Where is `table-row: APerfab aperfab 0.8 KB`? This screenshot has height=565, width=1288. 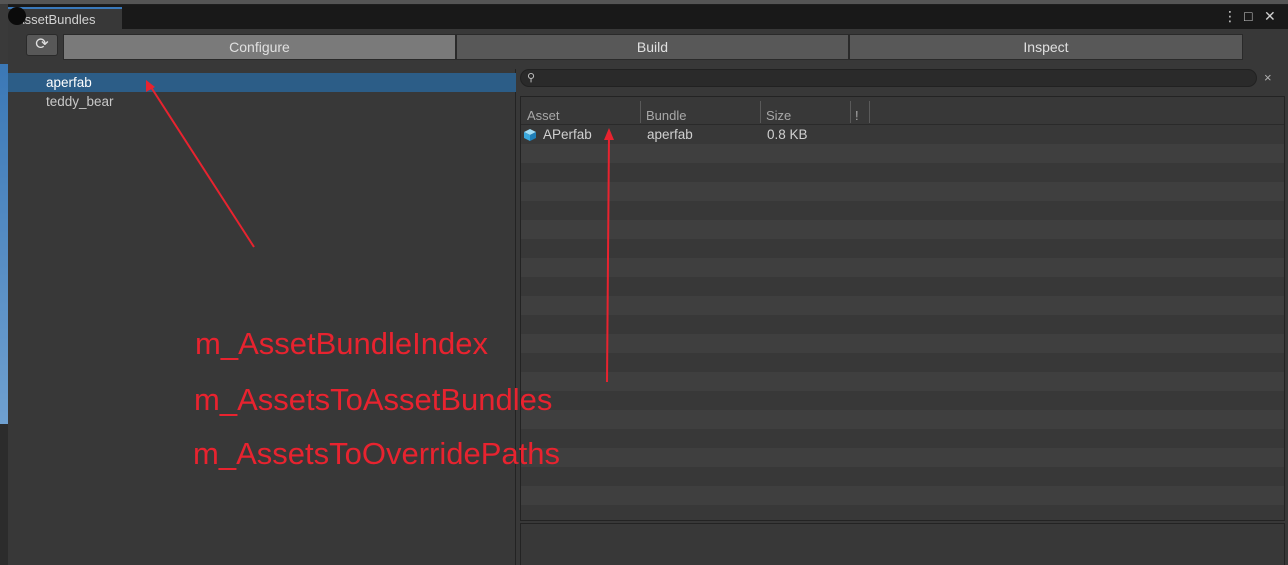
table-row: APerfab aperfab 0.8 KB is located at coordinates (902, 134).